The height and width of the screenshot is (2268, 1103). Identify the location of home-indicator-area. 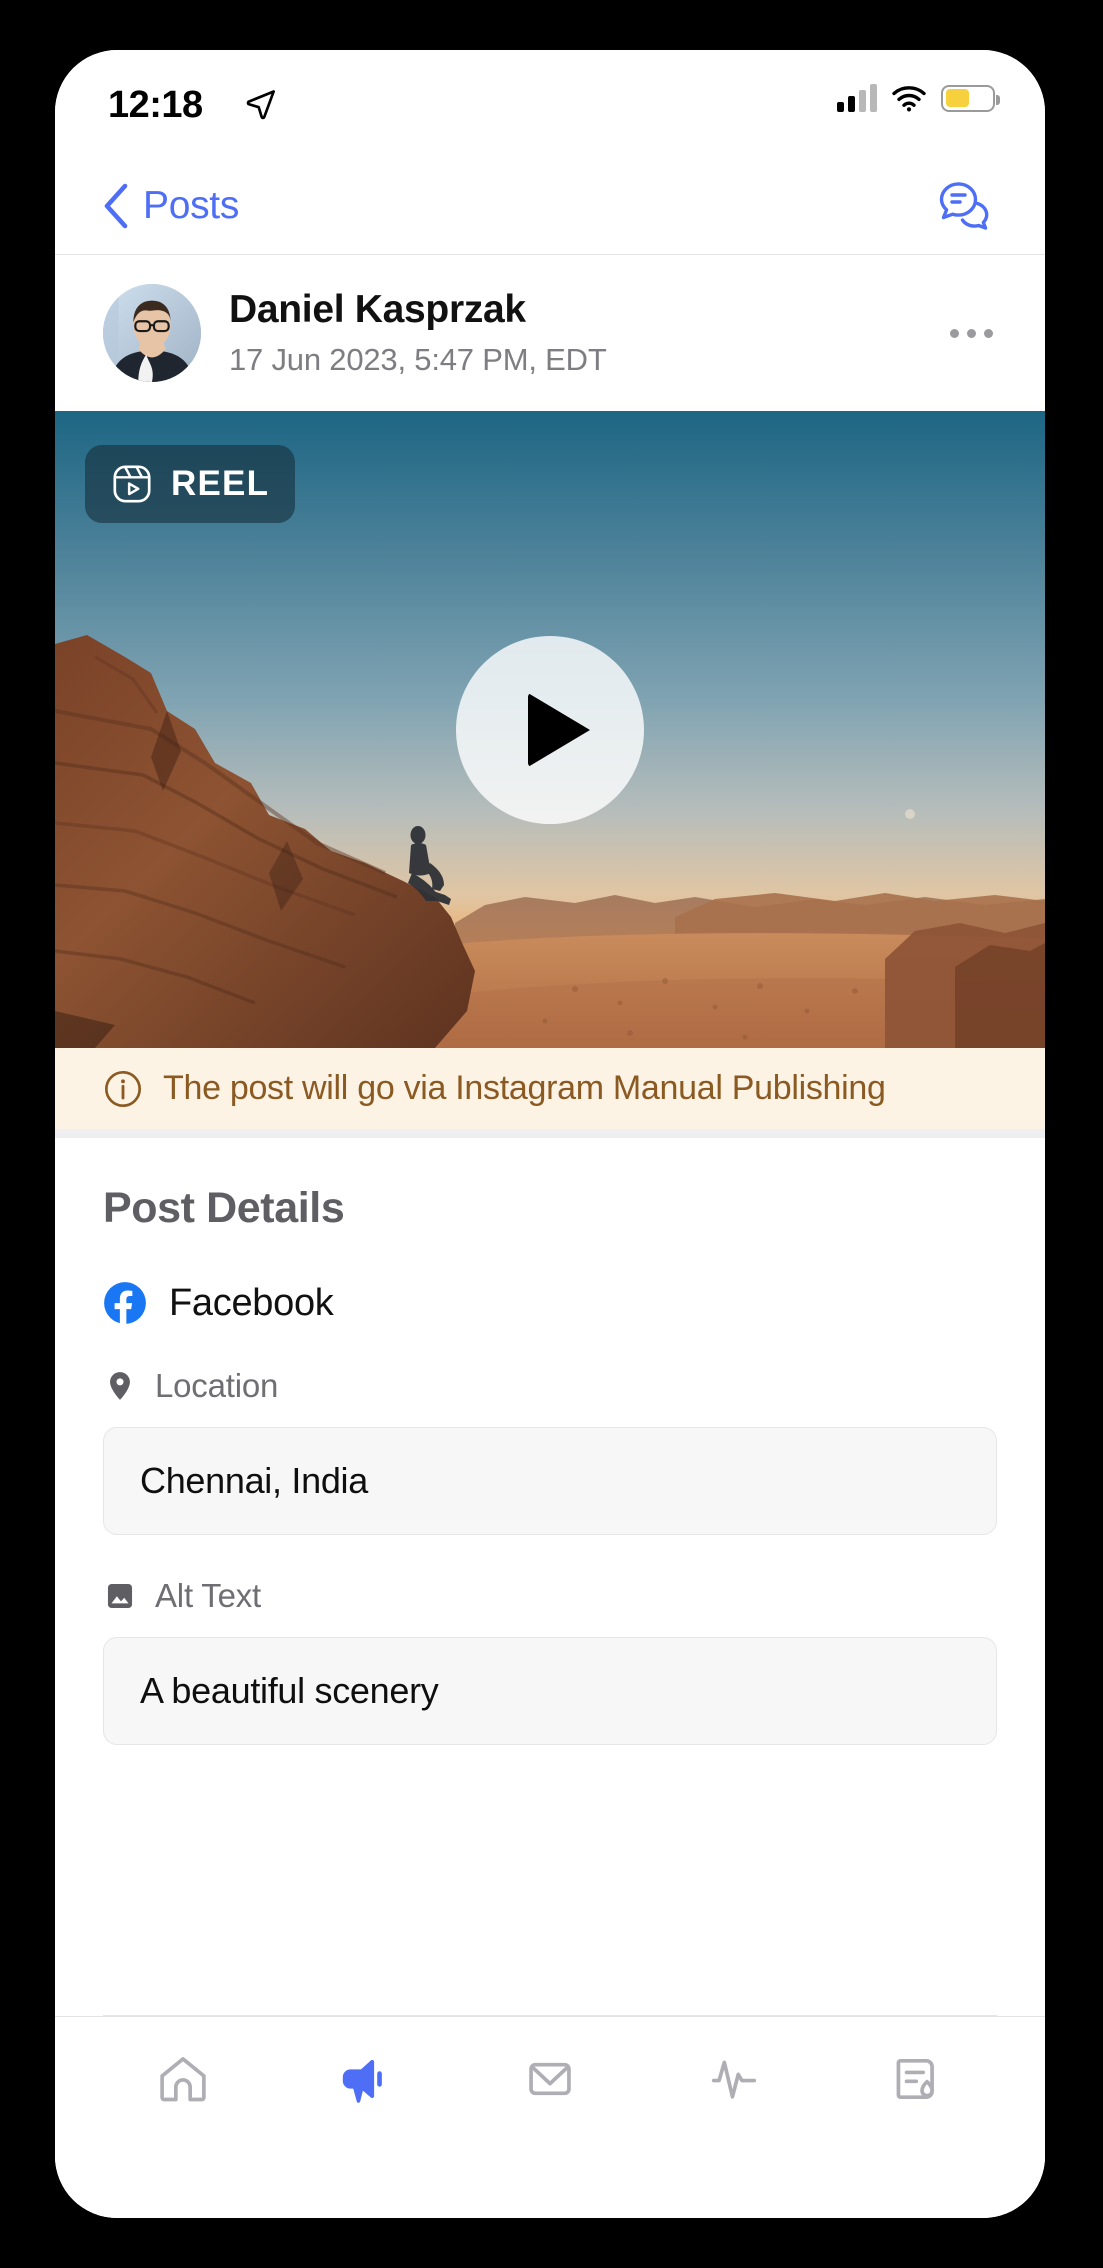
(550, 2179).